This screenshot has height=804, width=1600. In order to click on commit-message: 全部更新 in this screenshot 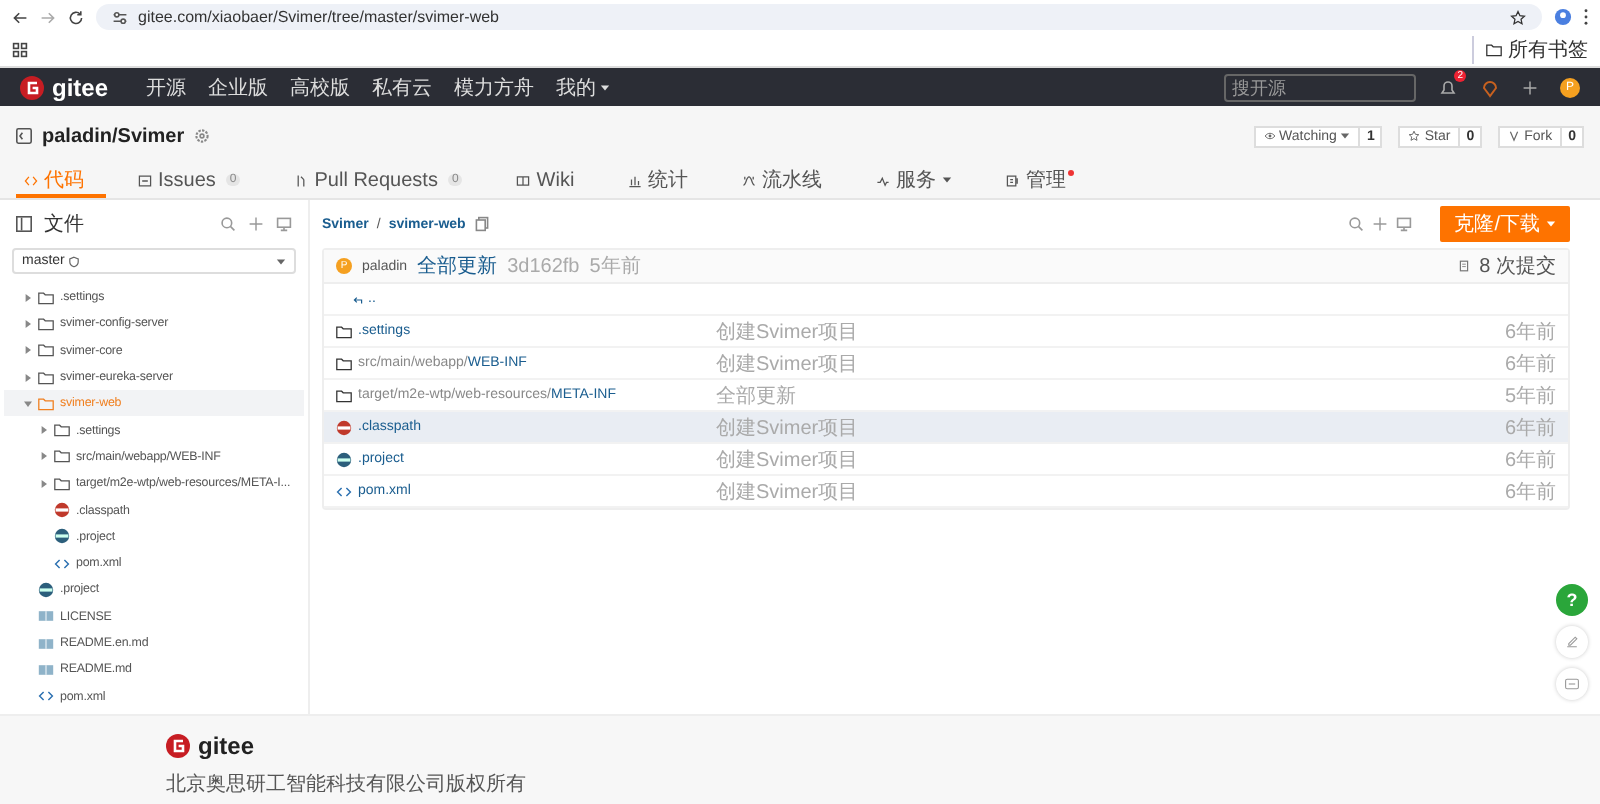, I will do `click(457, 266)`.